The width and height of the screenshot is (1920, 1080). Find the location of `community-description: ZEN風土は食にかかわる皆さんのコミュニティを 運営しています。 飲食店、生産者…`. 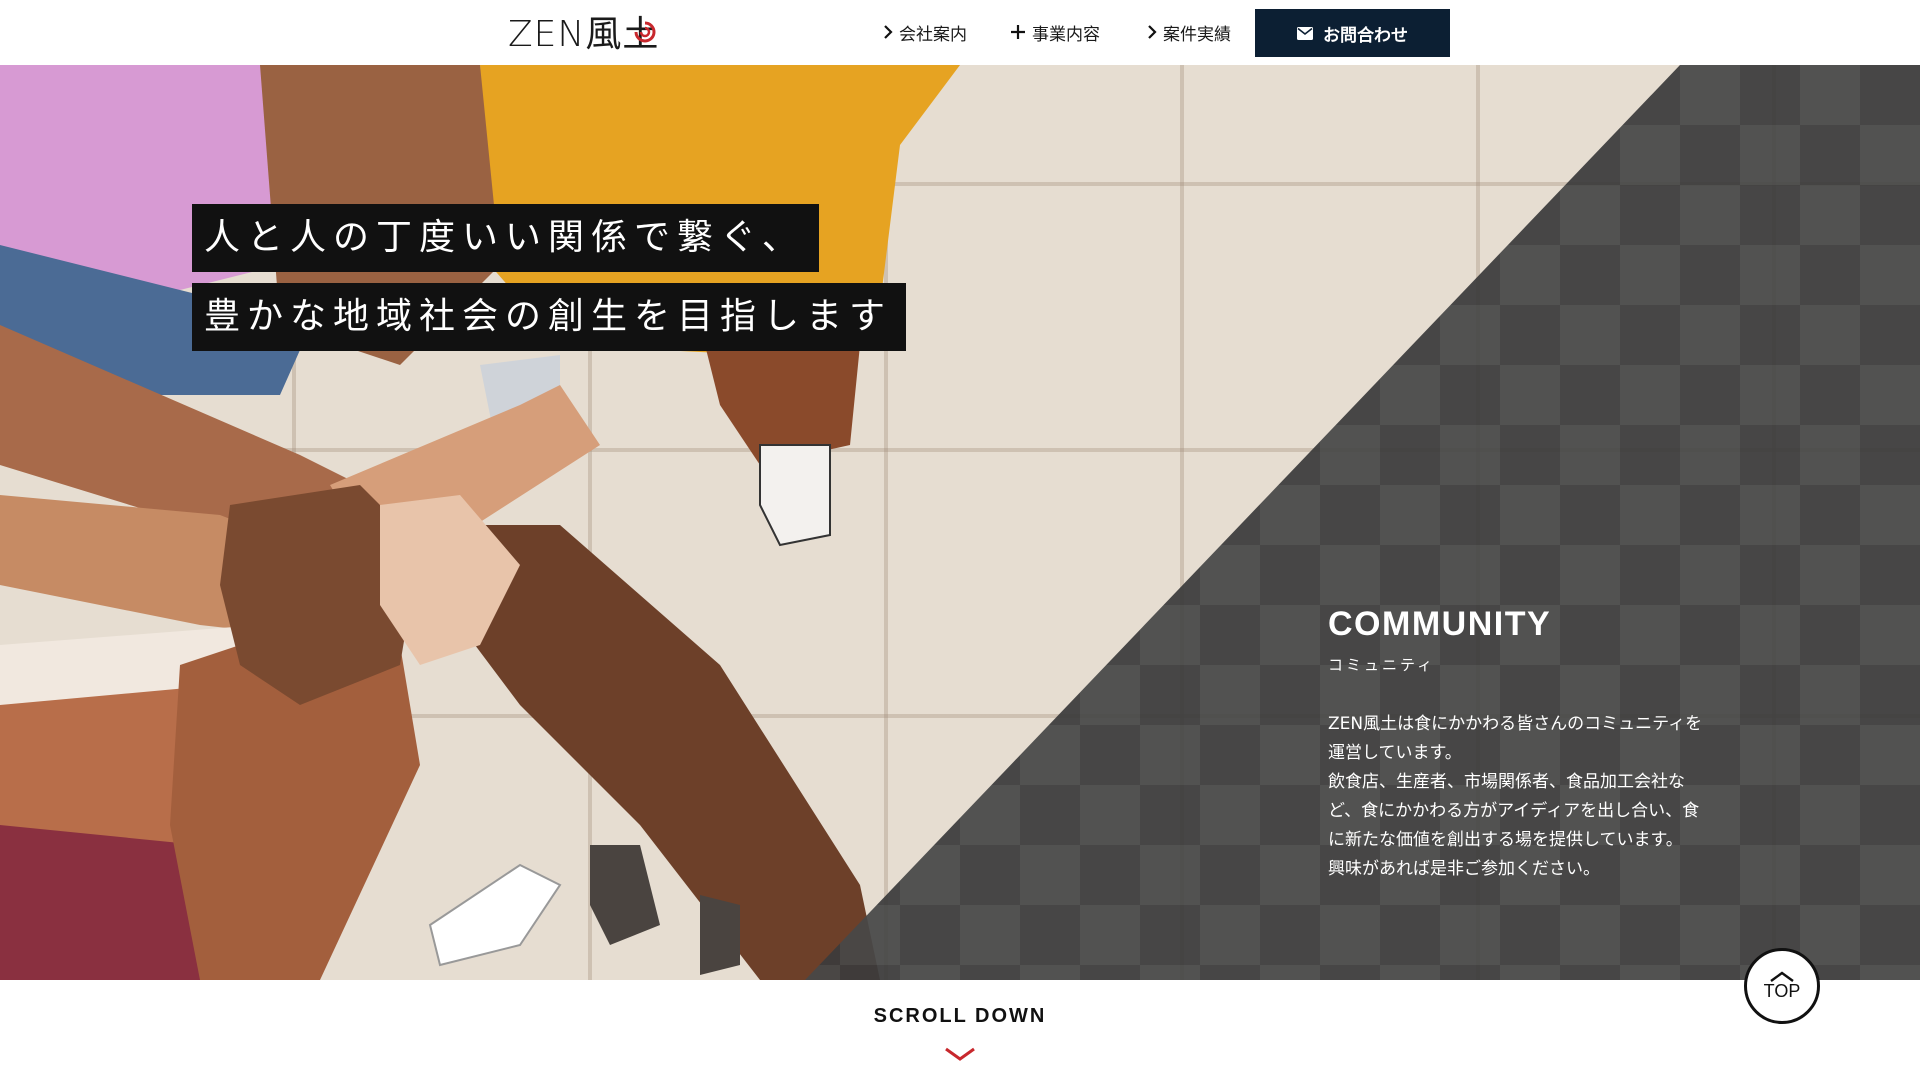

community-description: ZEN風土は食にかかわる皆さんのコミュニティを 運営しています。 飲食店、生産者… is located at coordinates (1533, 797).